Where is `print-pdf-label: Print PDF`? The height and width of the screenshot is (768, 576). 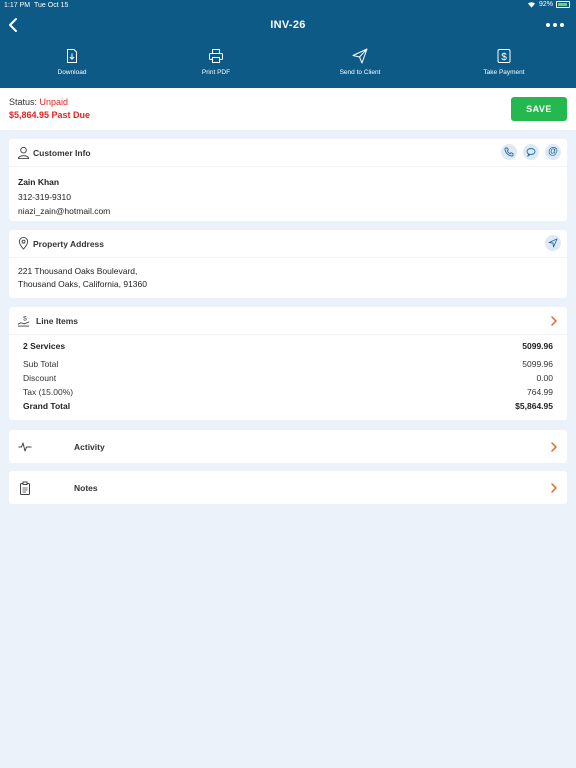
print-pdf-label: Print PDF is located at coordinates (216, 72).